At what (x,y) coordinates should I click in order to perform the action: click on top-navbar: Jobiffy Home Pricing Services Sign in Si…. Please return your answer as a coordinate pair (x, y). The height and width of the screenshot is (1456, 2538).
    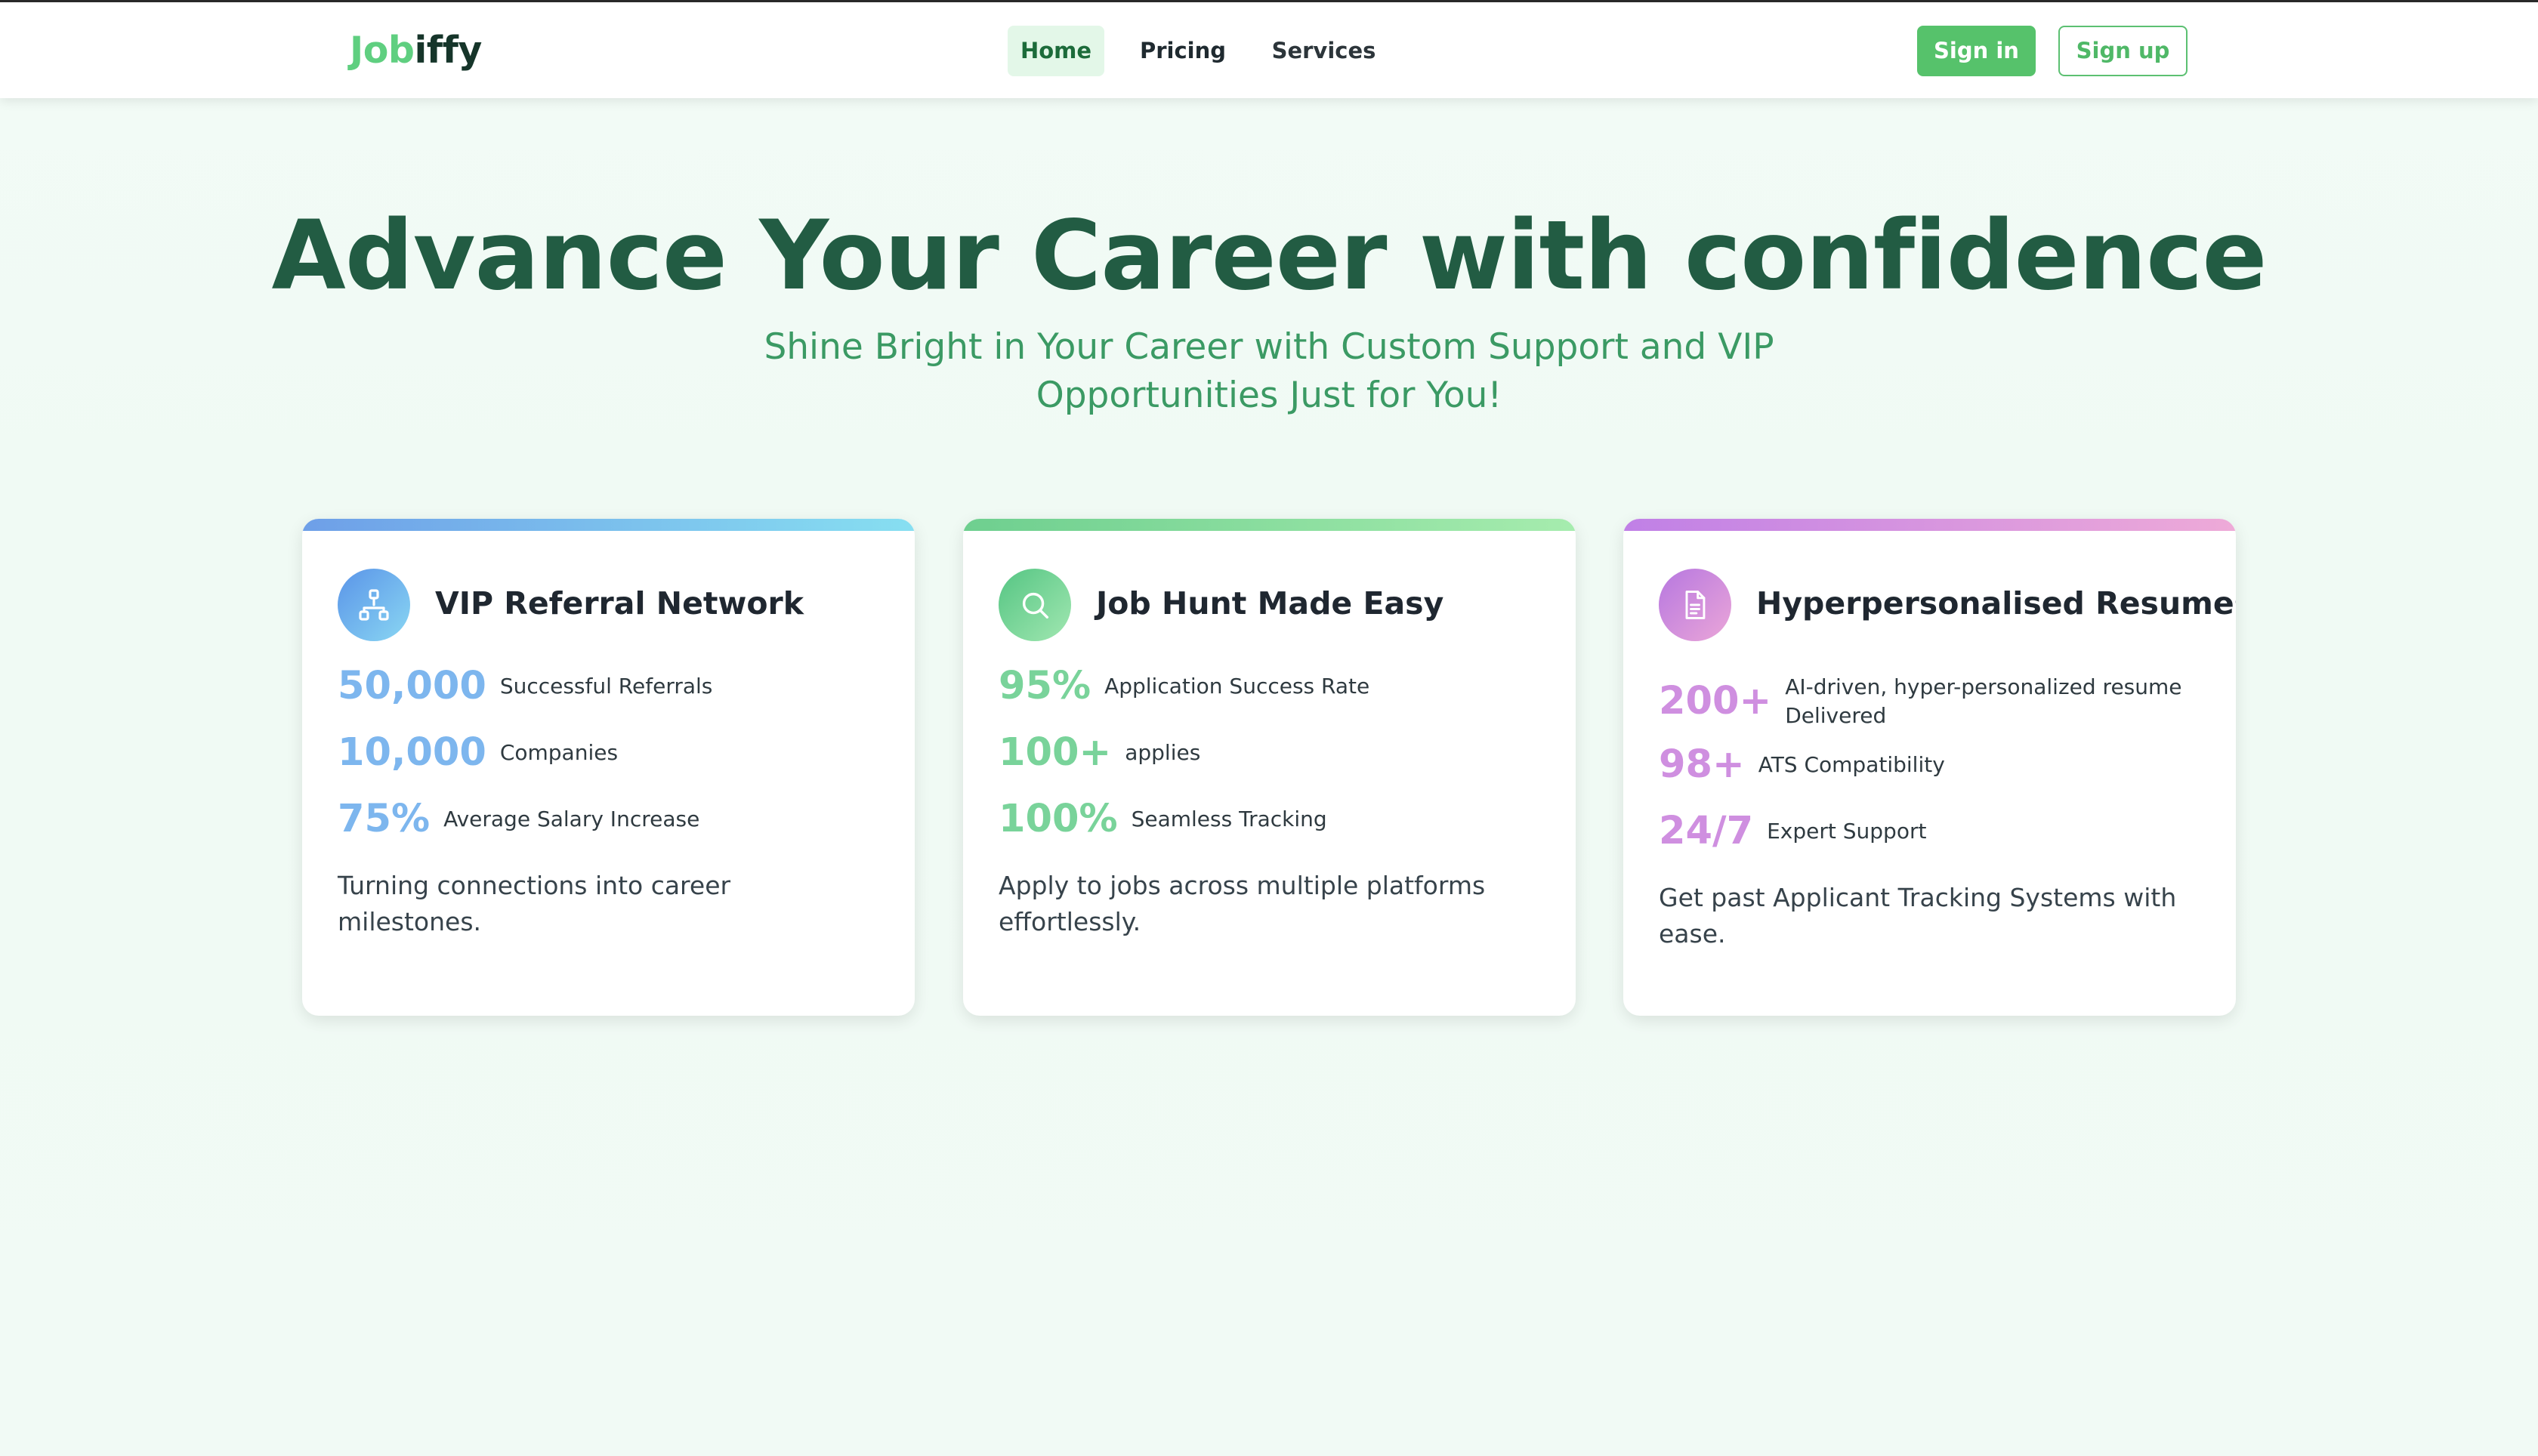
    Looking at the image, I should click on (1269, 50).